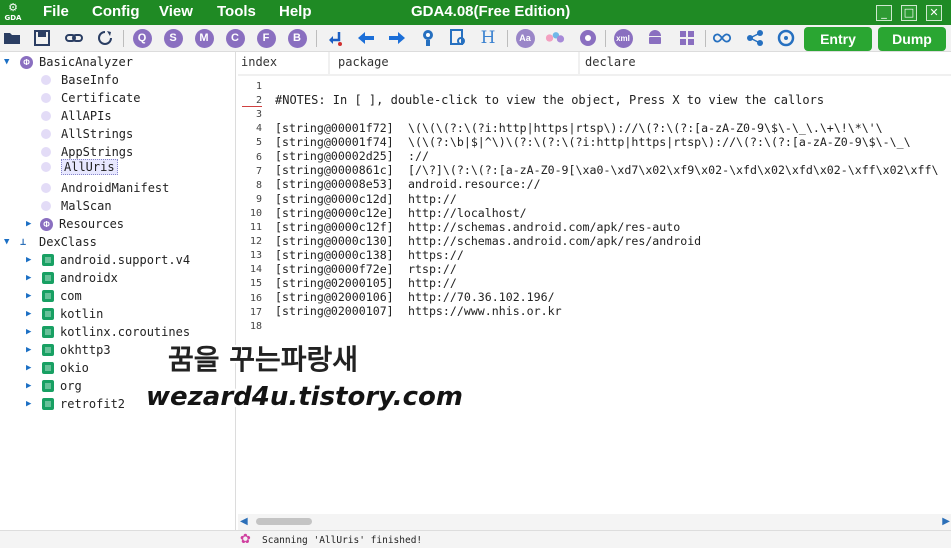 The image size is (951, 548). Describe the element at coordinates (838, 39) in the screenshot. I see `entry-button: Entry` at that location.